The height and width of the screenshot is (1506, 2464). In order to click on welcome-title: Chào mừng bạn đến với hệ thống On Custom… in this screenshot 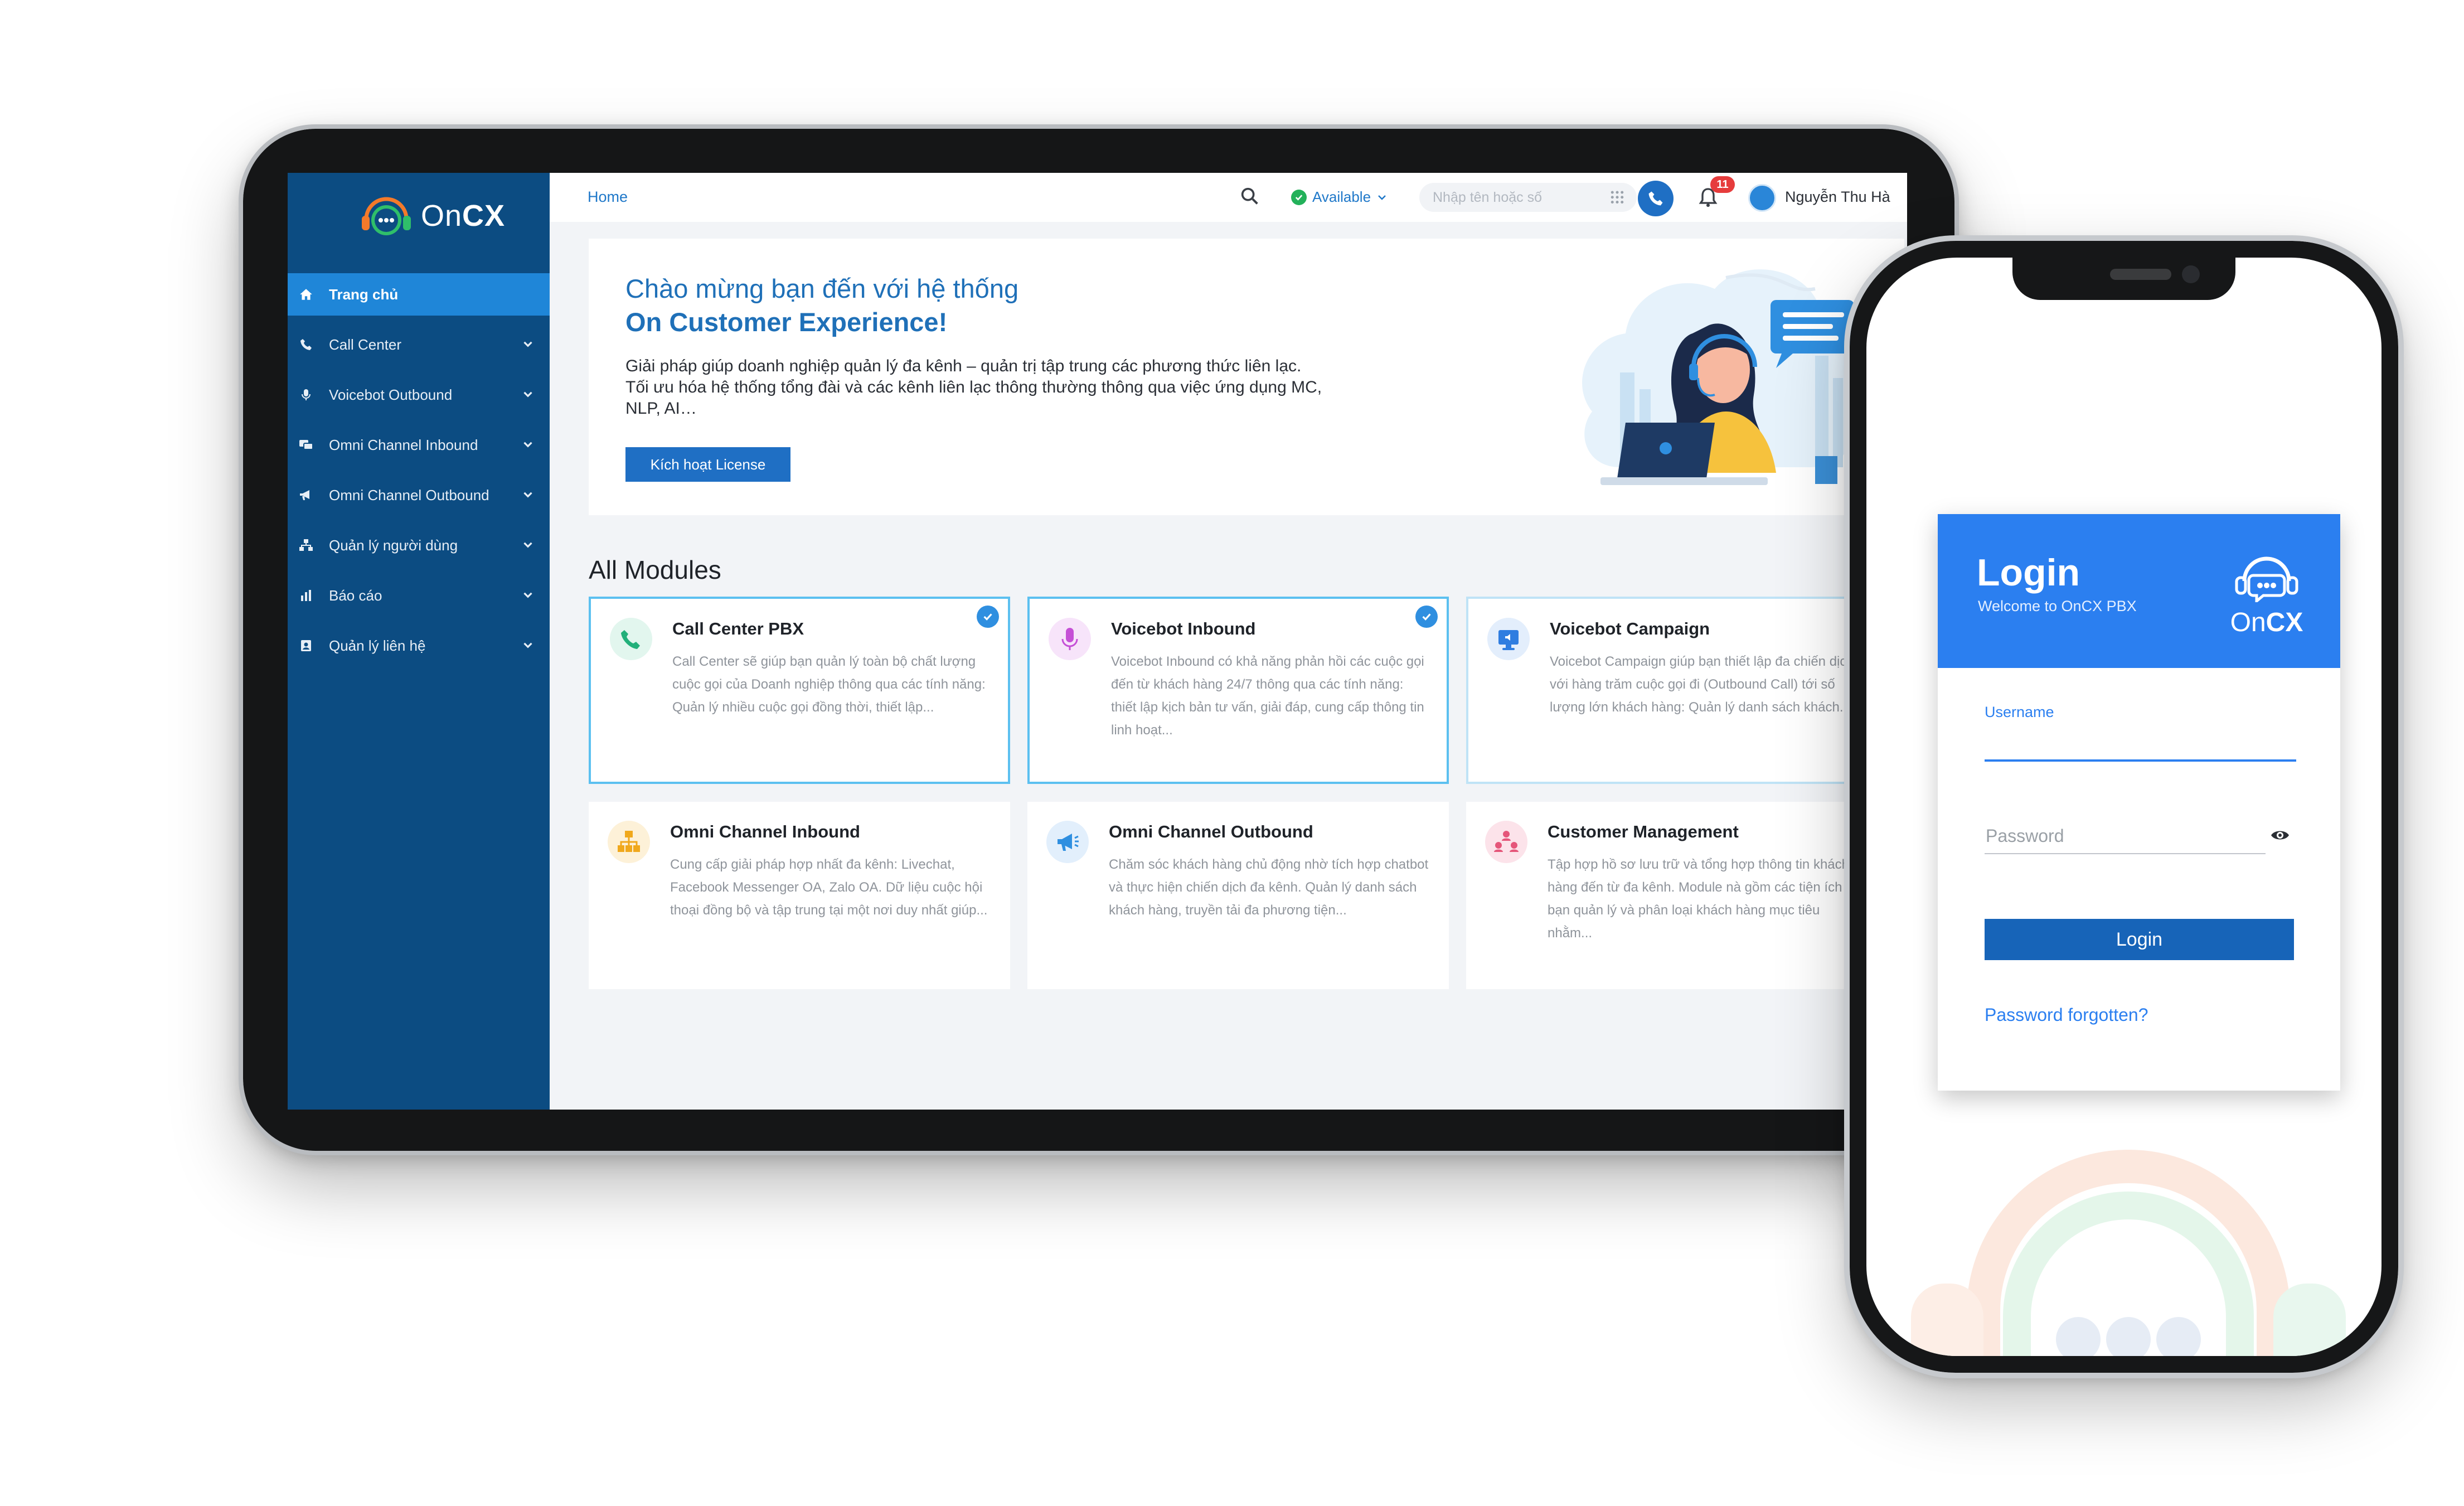, I will do `click(821, 305)`.